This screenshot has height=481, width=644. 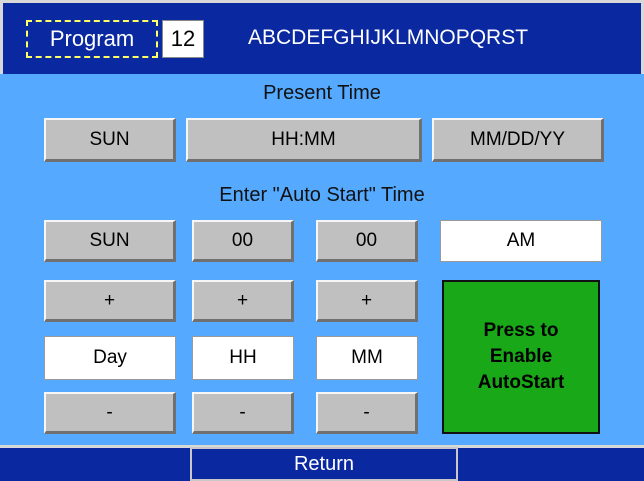 I want to click on day-label: Day, so click(x=110, y=358).